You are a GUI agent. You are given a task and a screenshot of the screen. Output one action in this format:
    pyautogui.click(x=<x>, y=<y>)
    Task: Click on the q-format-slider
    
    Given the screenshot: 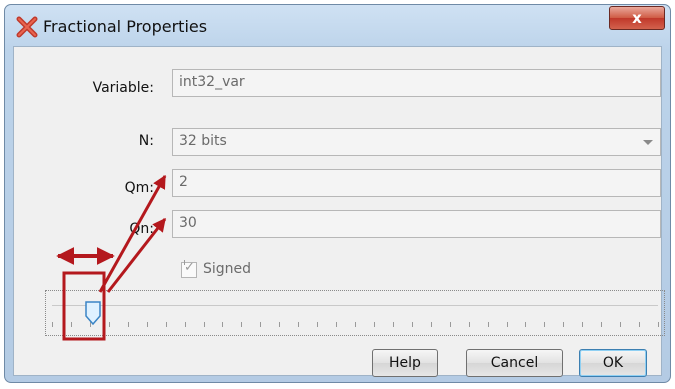 What is the action you would take?
    pyautogui.click(x=355, y=313)
    